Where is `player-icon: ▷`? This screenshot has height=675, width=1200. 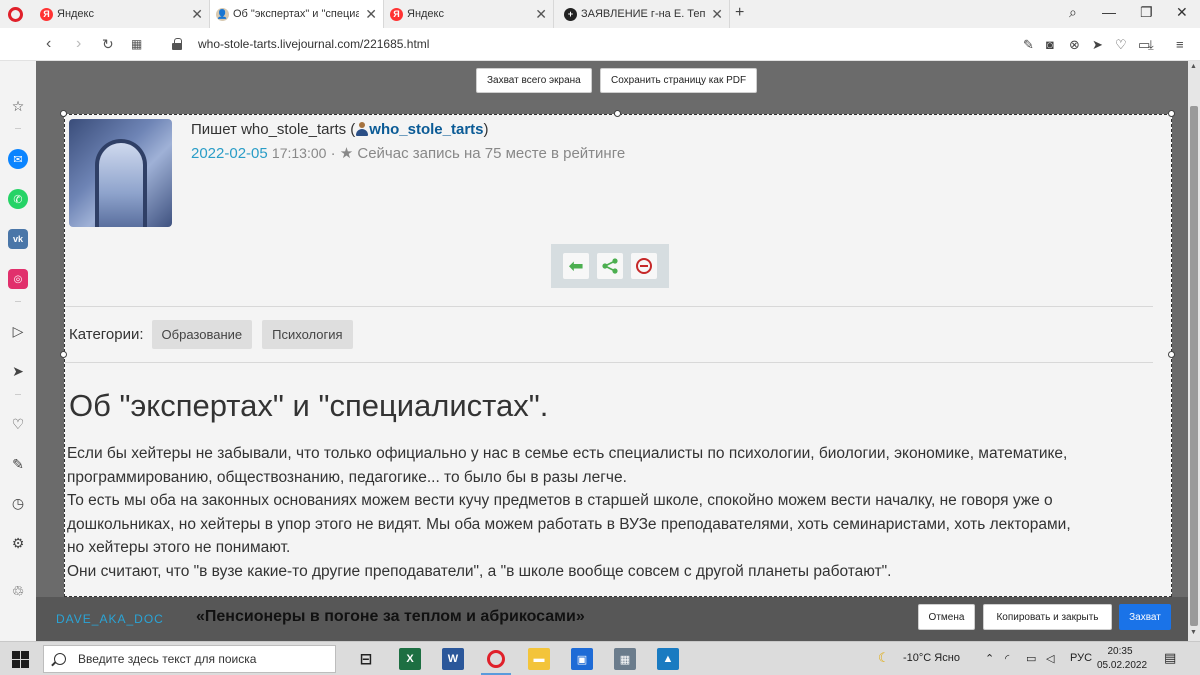 player-icon: ▷ is located at coordinates (18, 331).